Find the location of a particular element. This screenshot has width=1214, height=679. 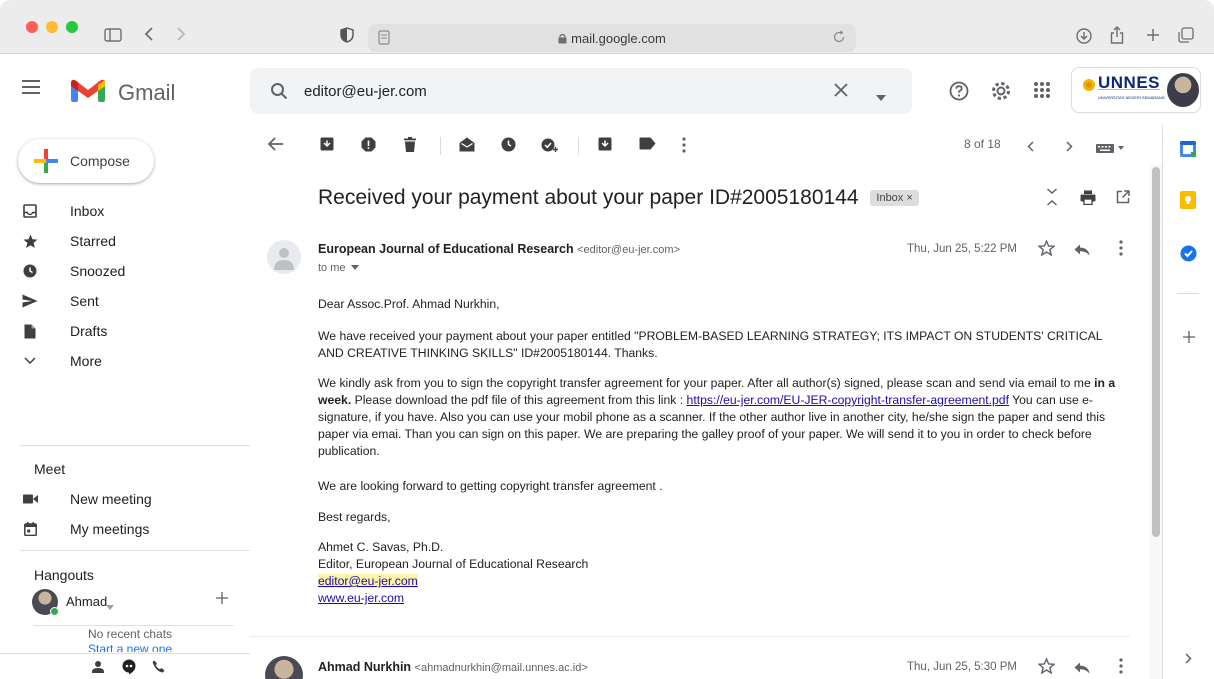

google-calendar-icon is located at coordinates (1188, 151).